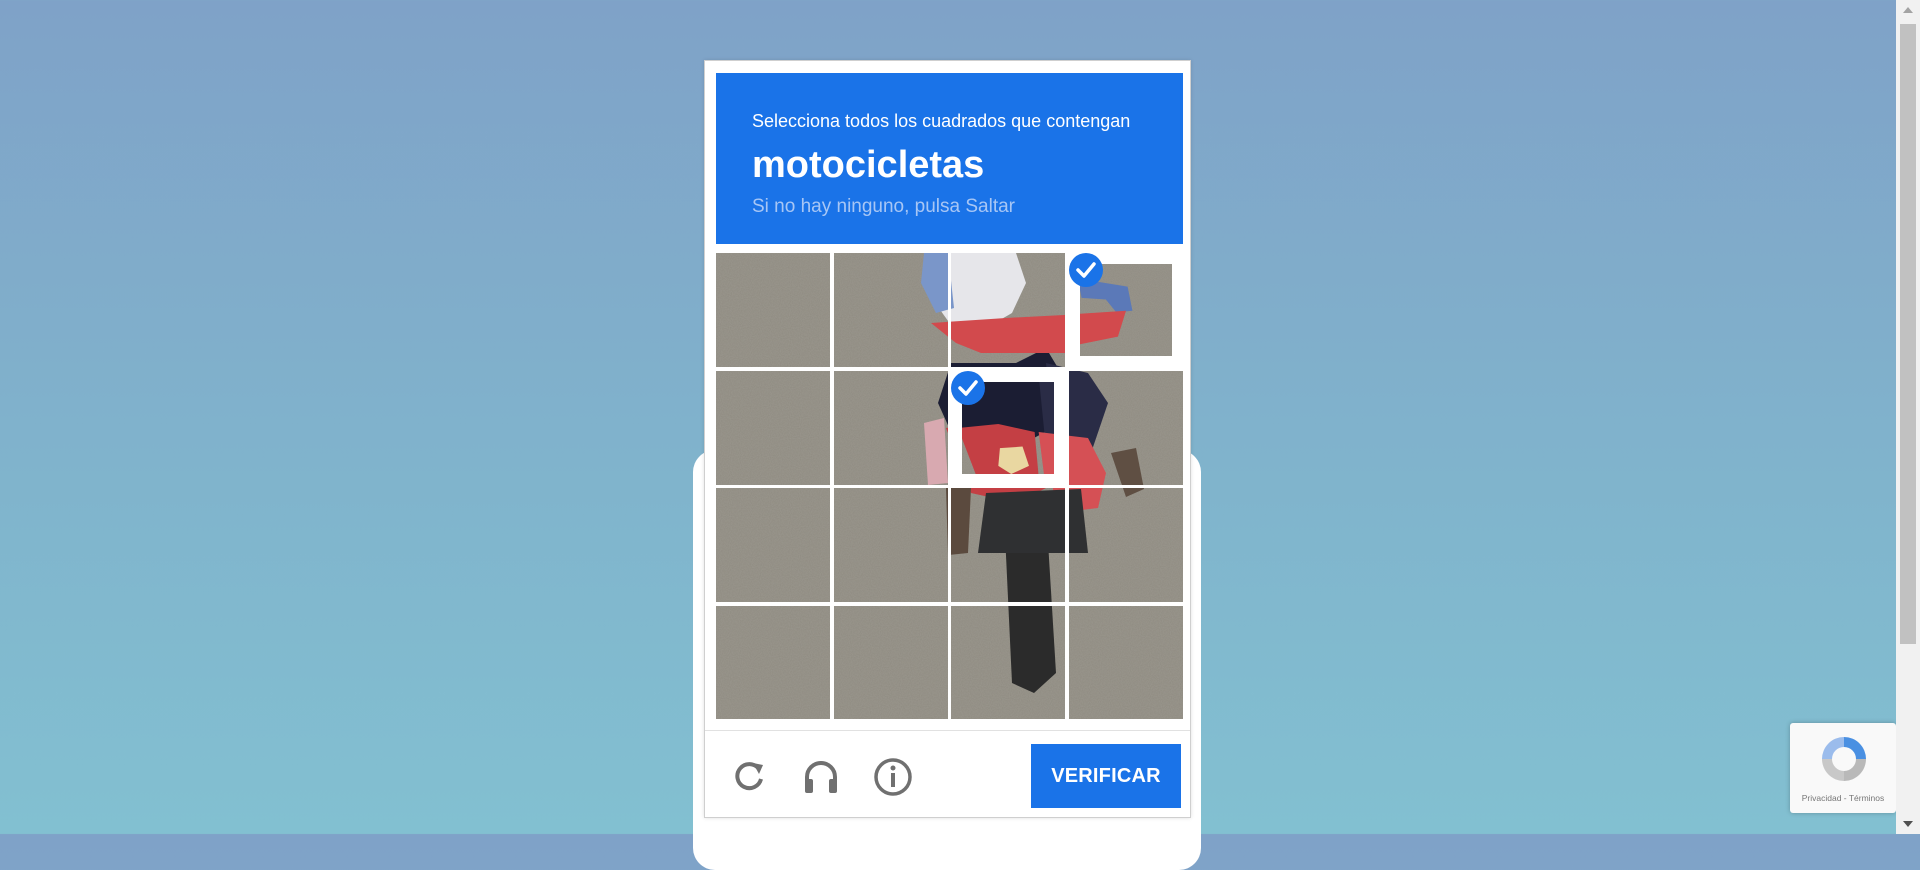 The width and height of the screenshot is (1920, 870). I want to click on skip-hint: Si no hay ninguno, pulsa Saltar, so click(884, 206).